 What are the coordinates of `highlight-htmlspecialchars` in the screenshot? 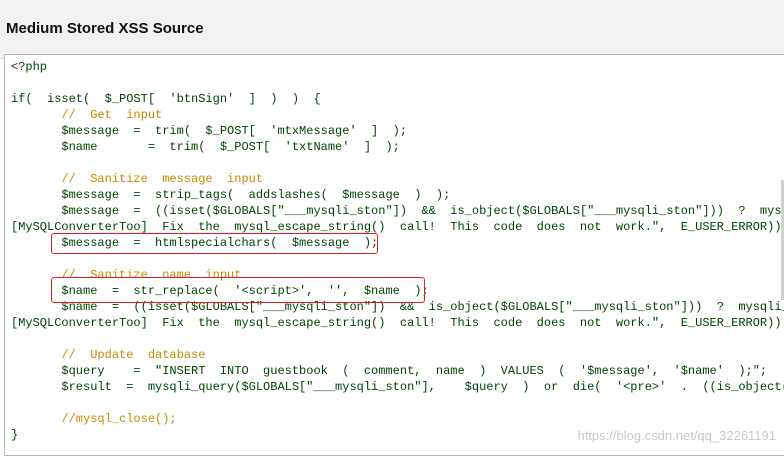 It's located at (214, 243).